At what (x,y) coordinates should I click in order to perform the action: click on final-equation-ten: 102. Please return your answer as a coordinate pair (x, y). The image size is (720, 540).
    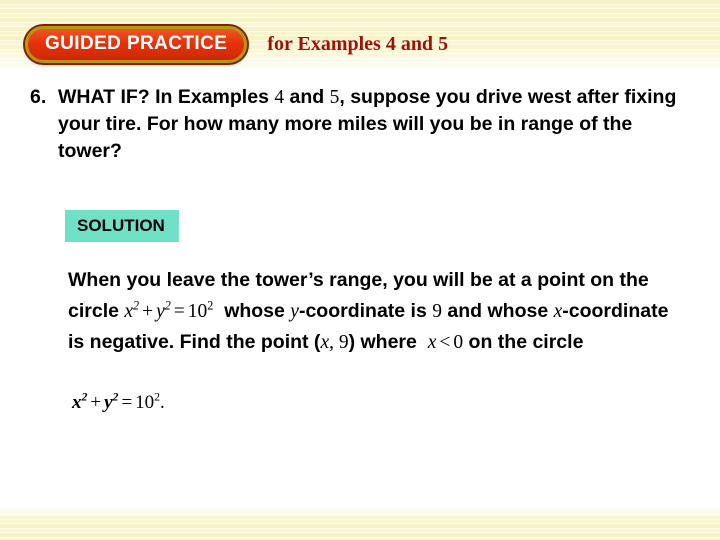
    Looking at the image, I should click on (148, 401).